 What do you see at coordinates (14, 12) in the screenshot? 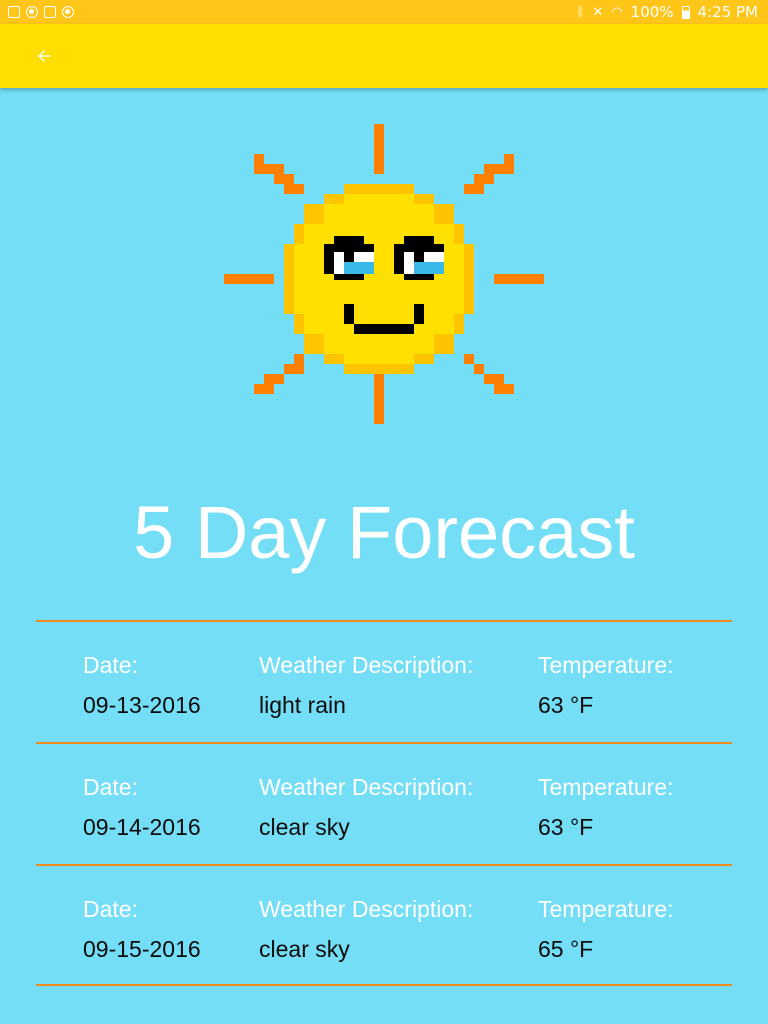
I see `image-notification-icon` at bounding box center [14, 12].